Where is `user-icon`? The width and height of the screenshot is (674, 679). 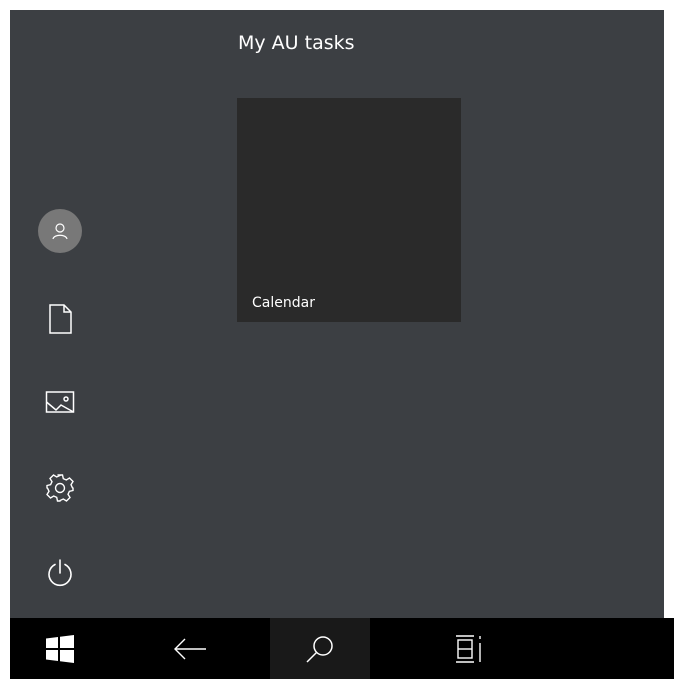
user-icon is located at coordinates (60, 231).